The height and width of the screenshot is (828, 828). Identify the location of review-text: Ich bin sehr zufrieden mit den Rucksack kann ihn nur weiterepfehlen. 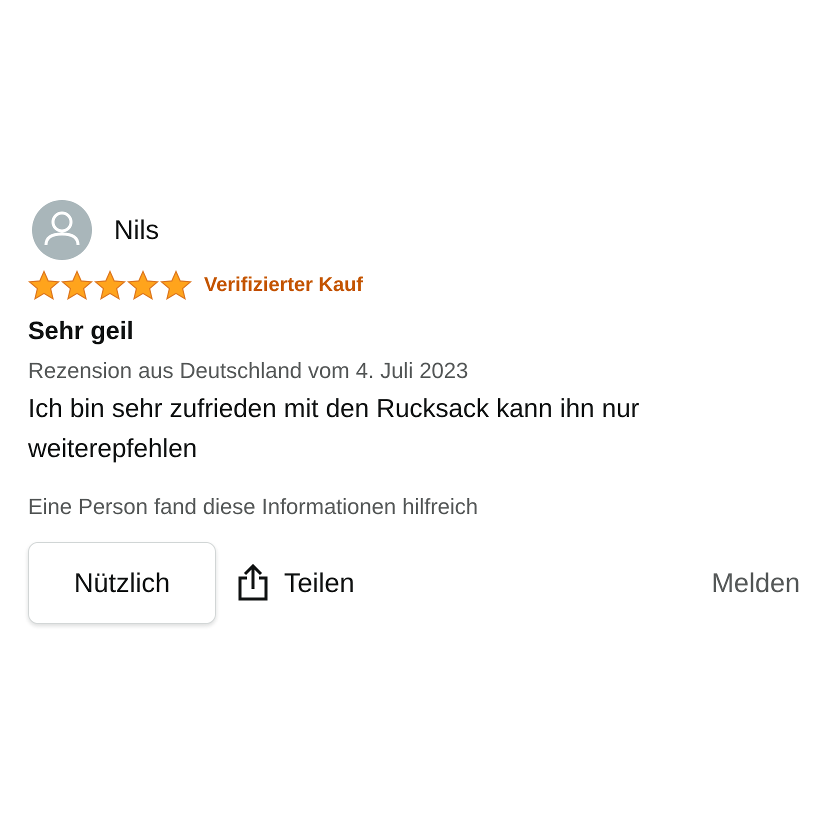
(334, 428).